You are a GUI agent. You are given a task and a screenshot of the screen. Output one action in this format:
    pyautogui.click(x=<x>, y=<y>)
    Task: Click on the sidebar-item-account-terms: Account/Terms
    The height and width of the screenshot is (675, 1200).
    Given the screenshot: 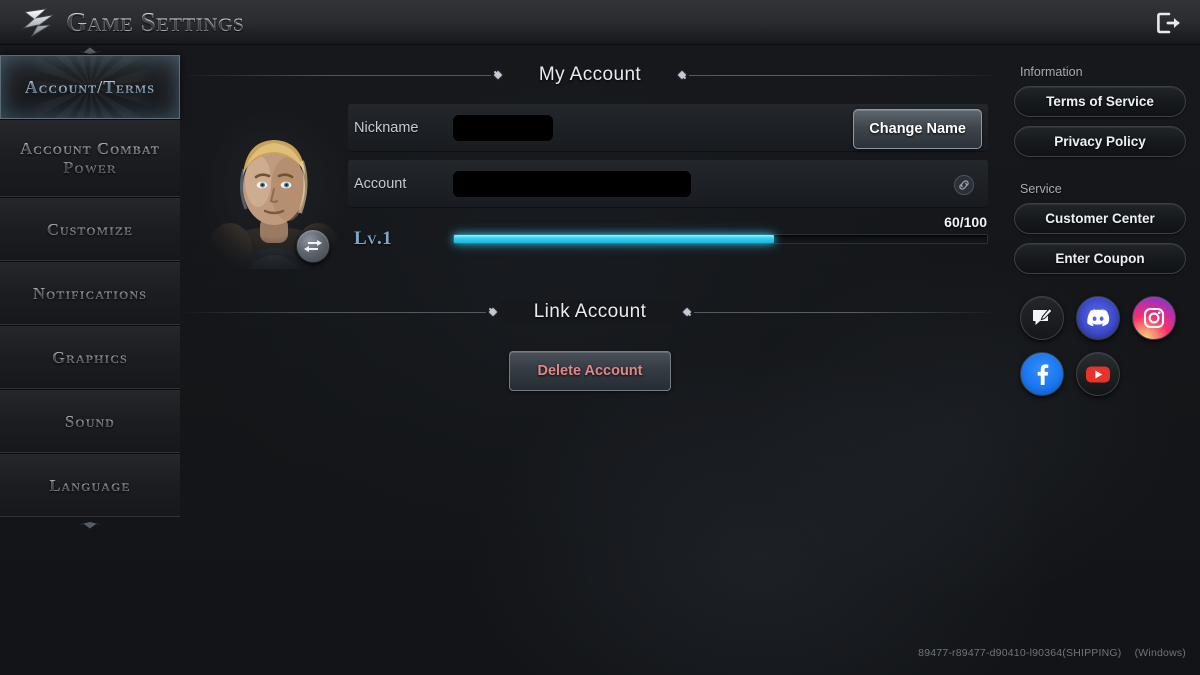 What is the action you would take?
    pyautogui.click(x=90, y=87)
    